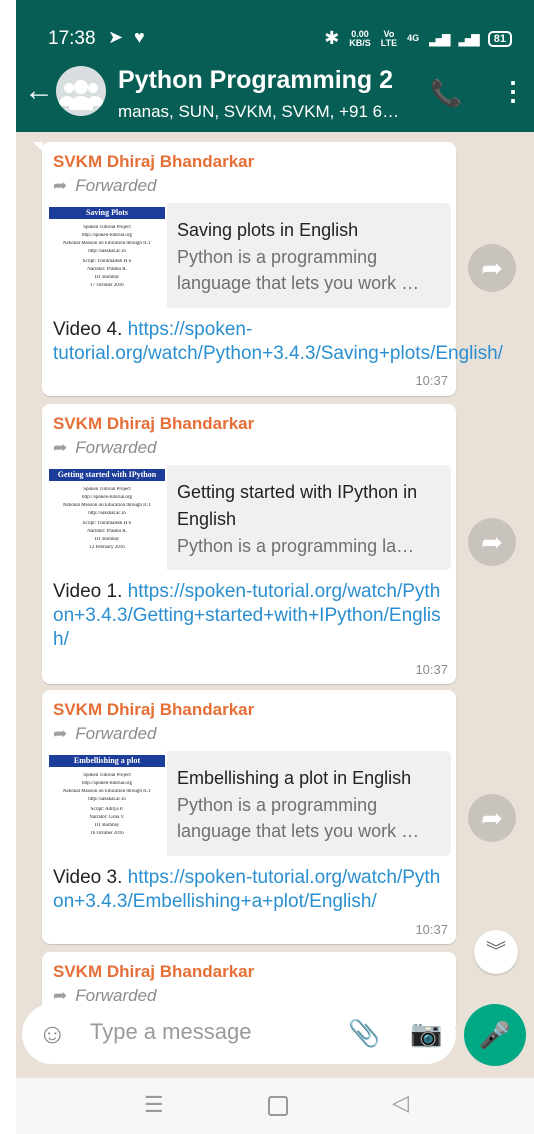  What do you see at coordinates (389, 38) in the screenshot?
I see `volte-indicator: Vo LTE` at bounding box center [389, 38].